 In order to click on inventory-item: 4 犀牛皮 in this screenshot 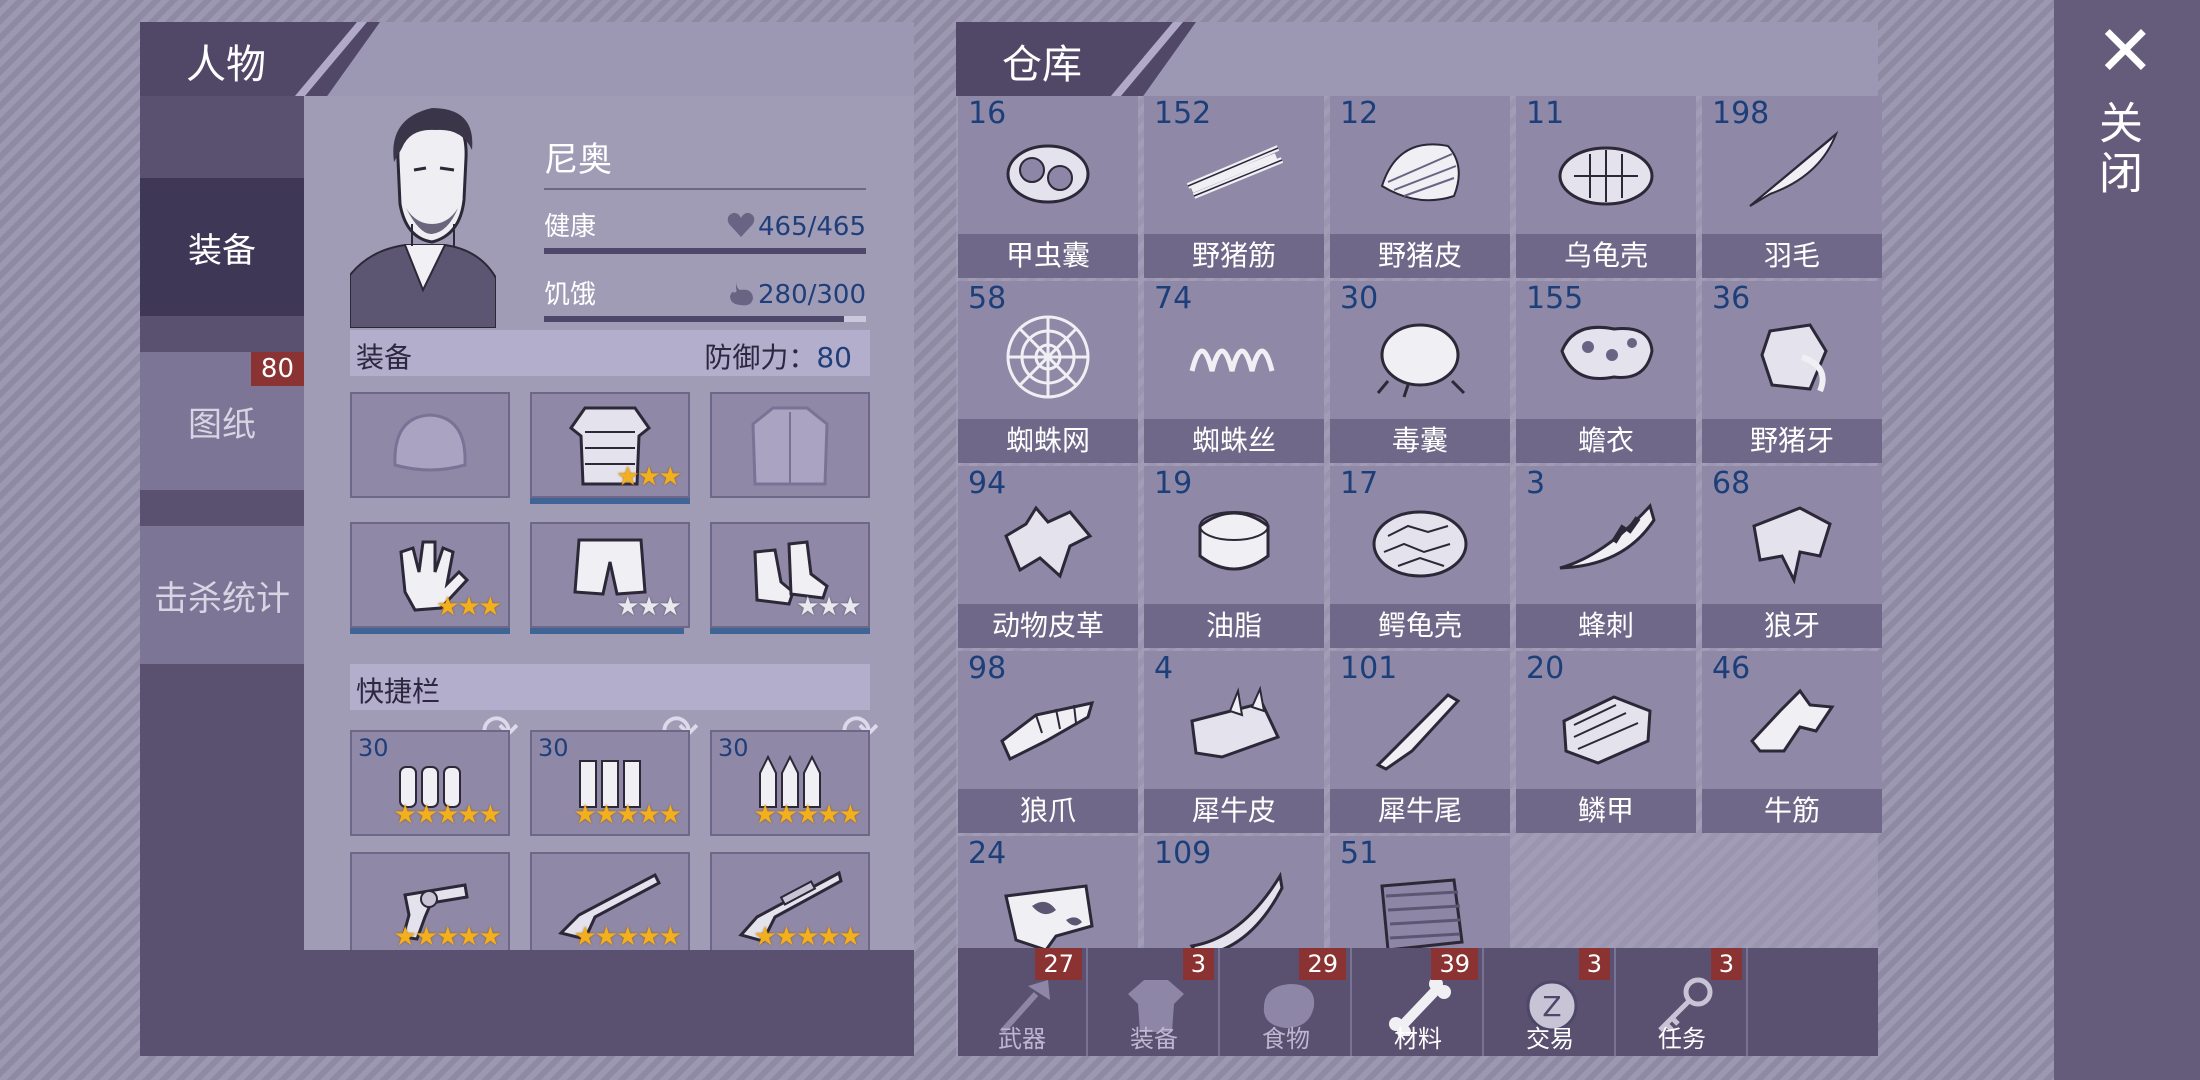, I will do `click(1234, 742)`.